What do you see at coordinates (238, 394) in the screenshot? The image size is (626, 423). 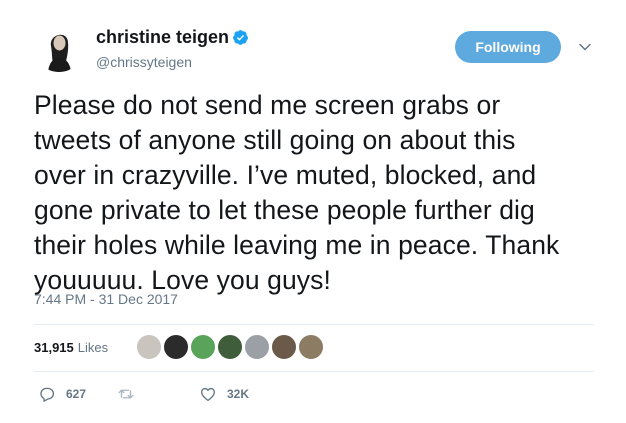 I see `like-count: 32K` at bounding box center [238, 394].